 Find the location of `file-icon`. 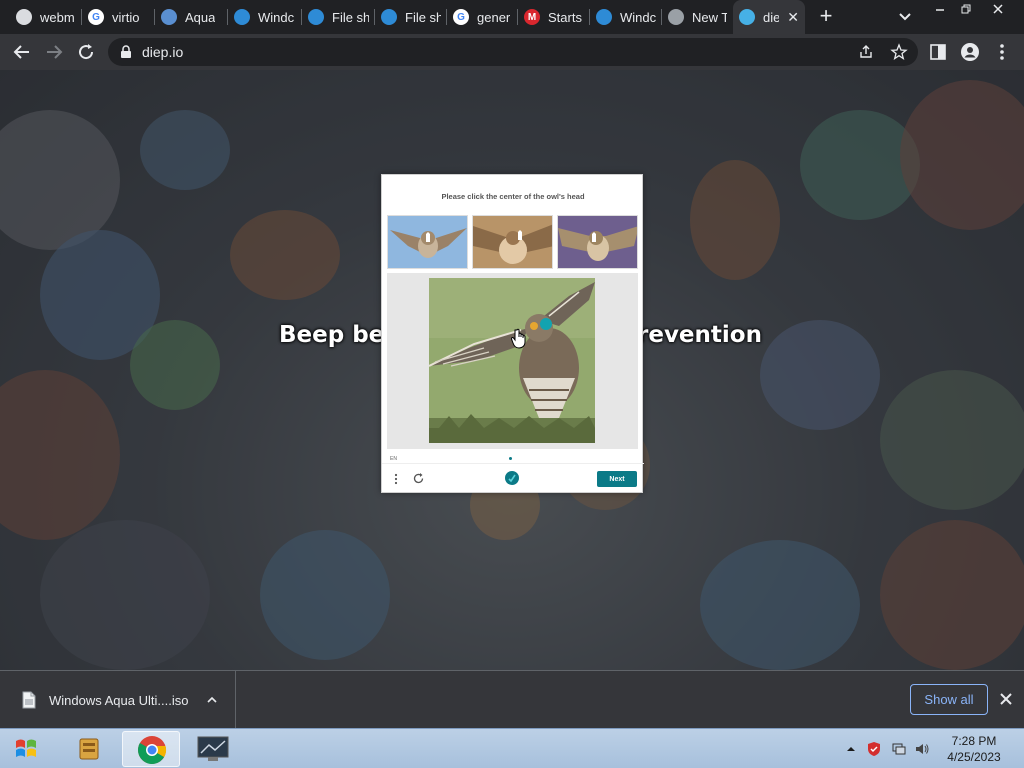

file-icon is located at coordinates (29, 700).